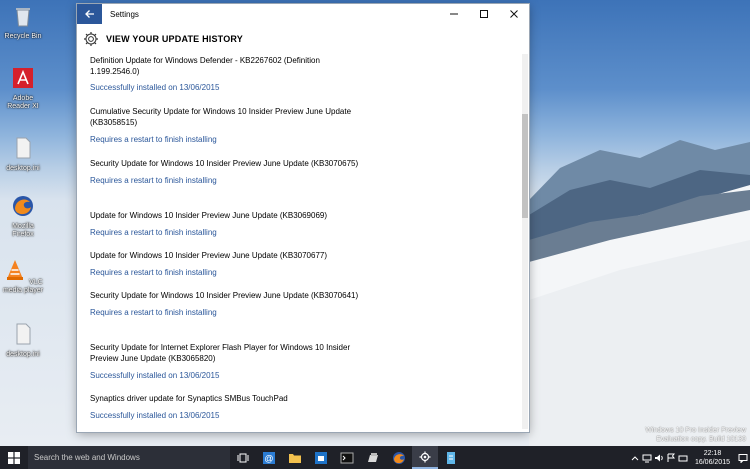 The image size is (750, 469). I want to click on back-button, so click(89, 14).